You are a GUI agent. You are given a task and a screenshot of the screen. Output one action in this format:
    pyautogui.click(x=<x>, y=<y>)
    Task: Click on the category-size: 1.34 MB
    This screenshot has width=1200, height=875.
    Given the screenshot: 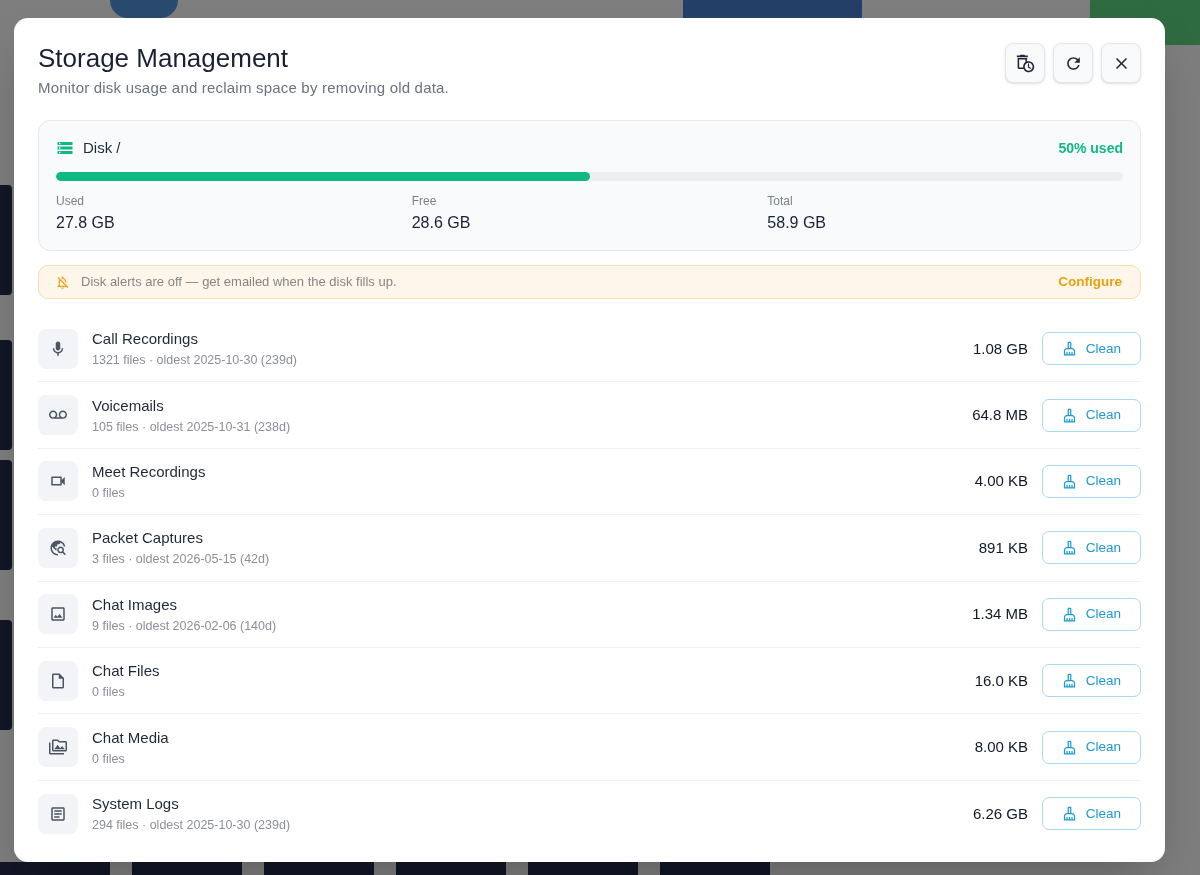 What is the action you would take?
    pyautogui.click(x=1000, y=614)
    